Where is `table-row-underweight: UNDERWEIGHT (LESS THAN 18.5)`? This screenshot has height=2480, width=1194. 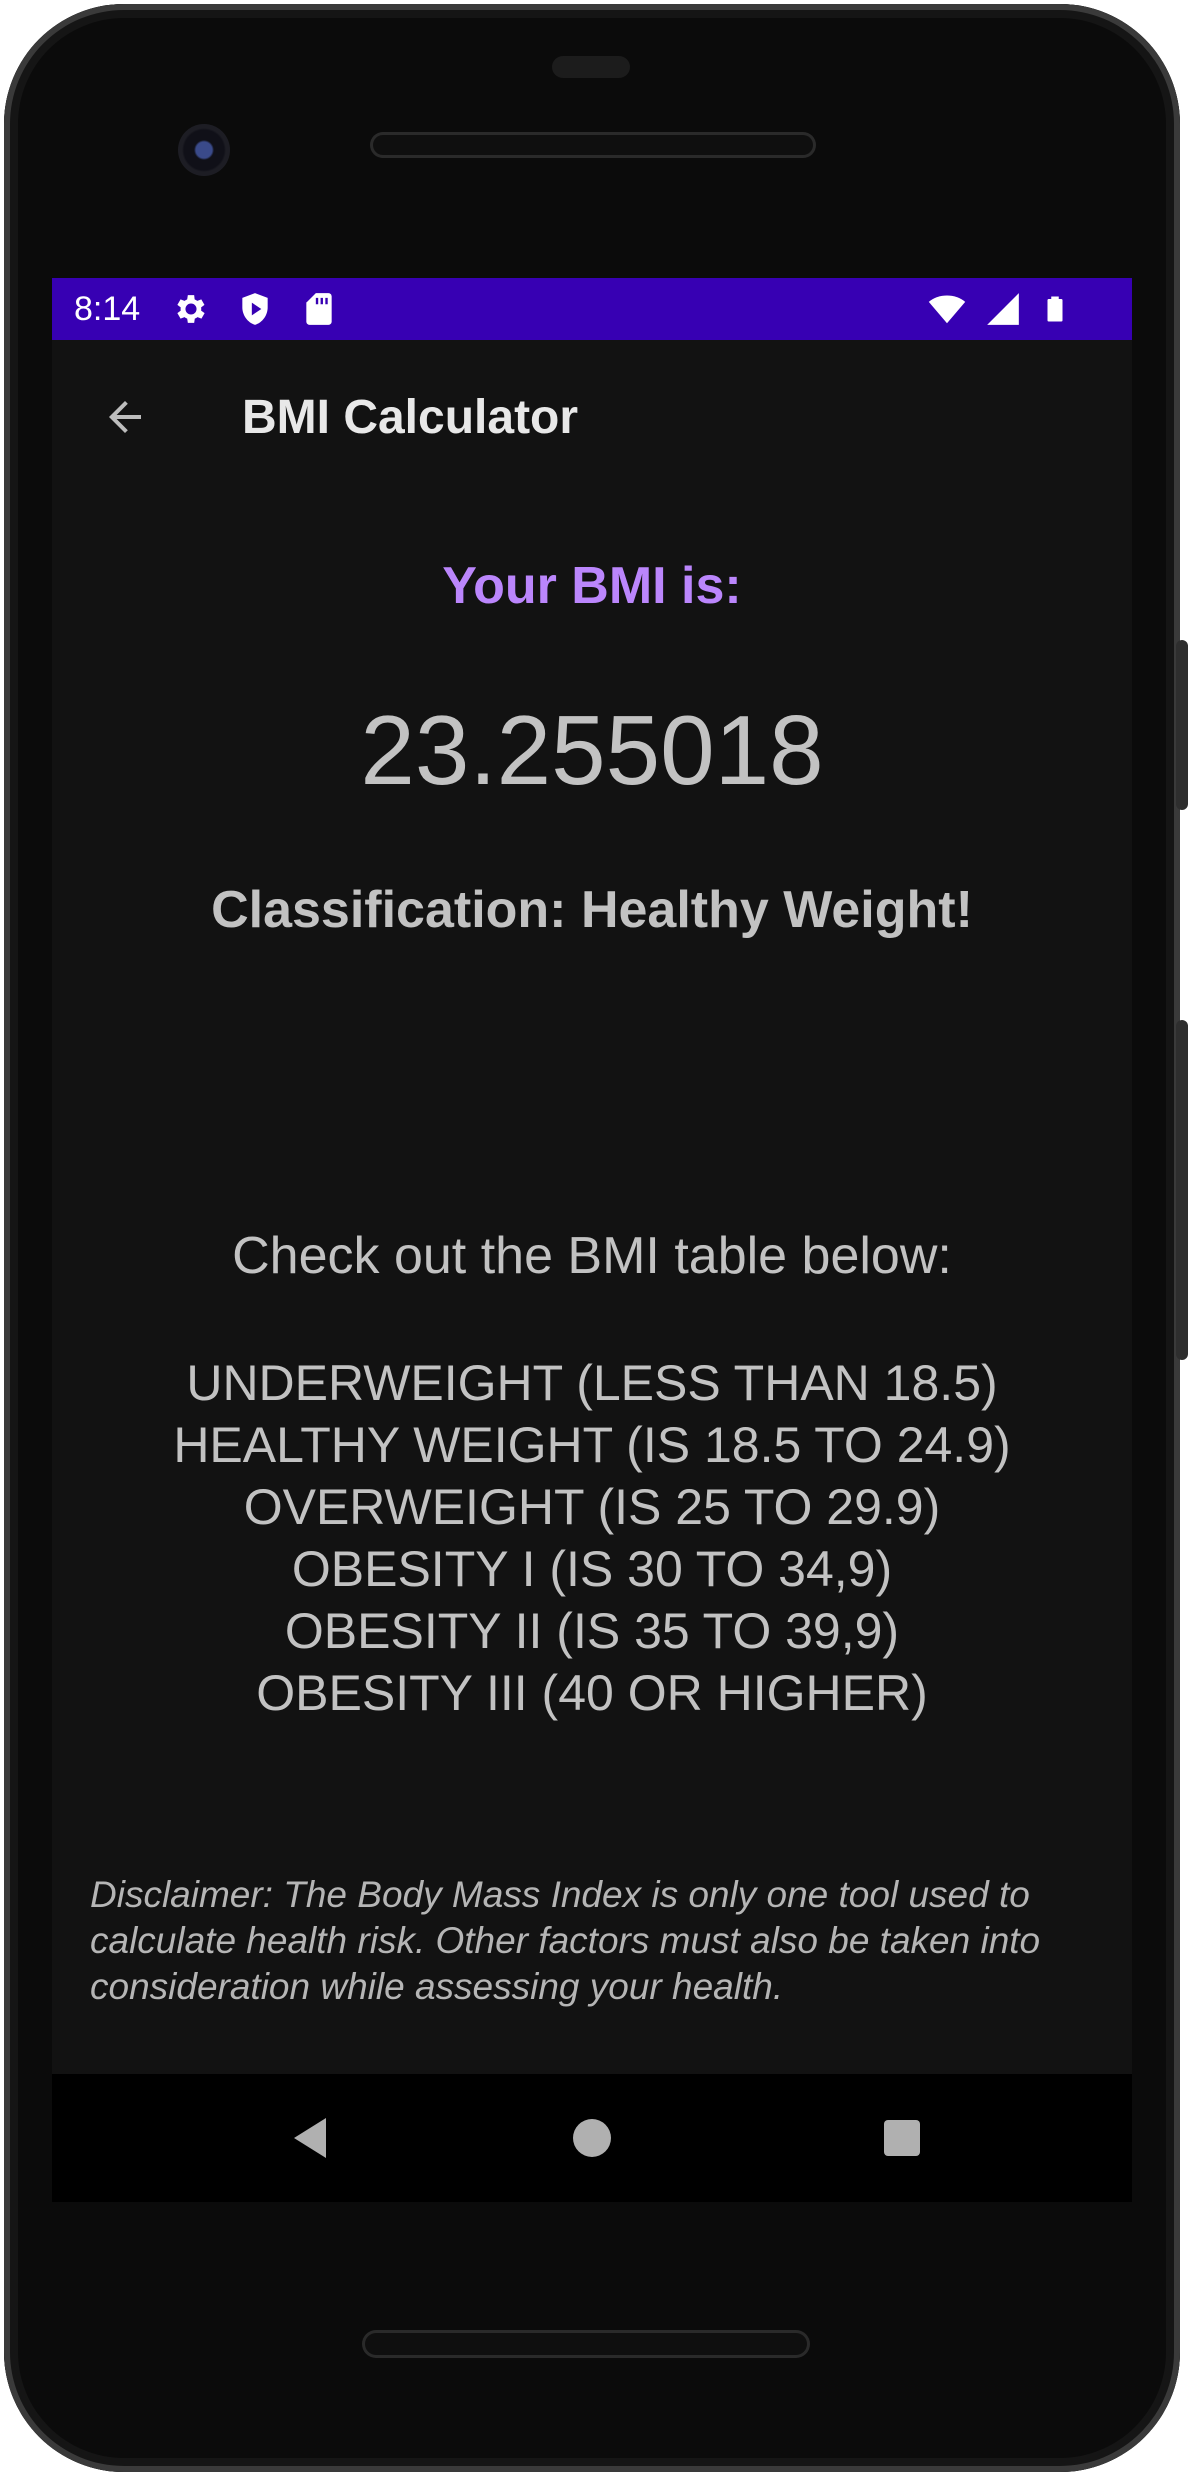 table-row-underweight: UNDERWEIGHT (LESS THAN 18.5) is located at coordinates (592, 1383).